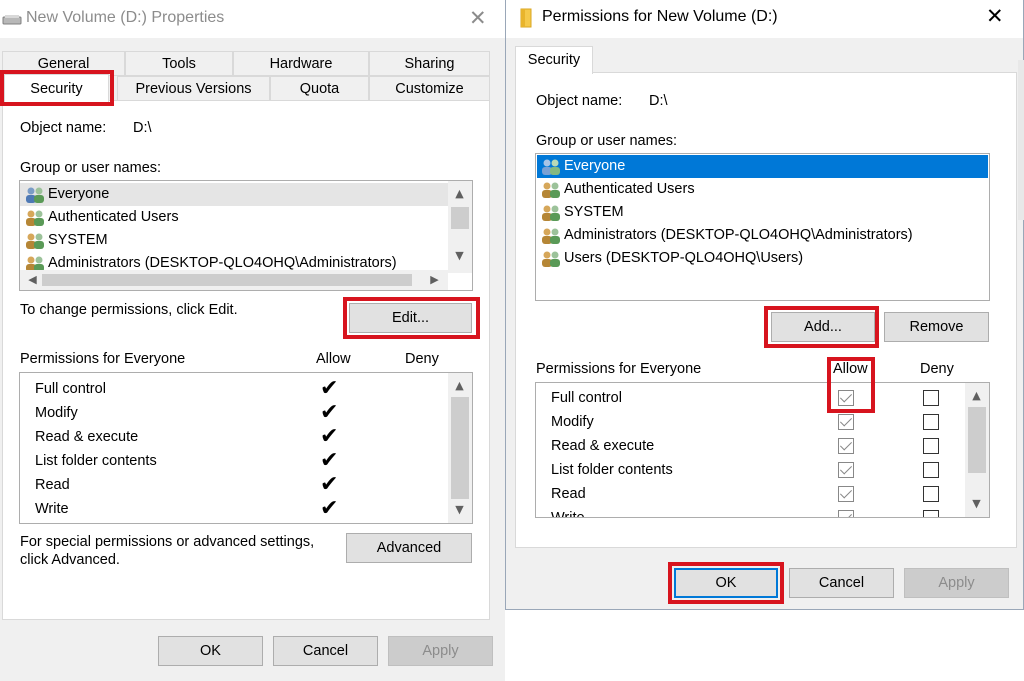  What do you see at coordinates (936, 327) in the screenshot?
I see `remove-button: Remove` at bounding box center [936, 327].